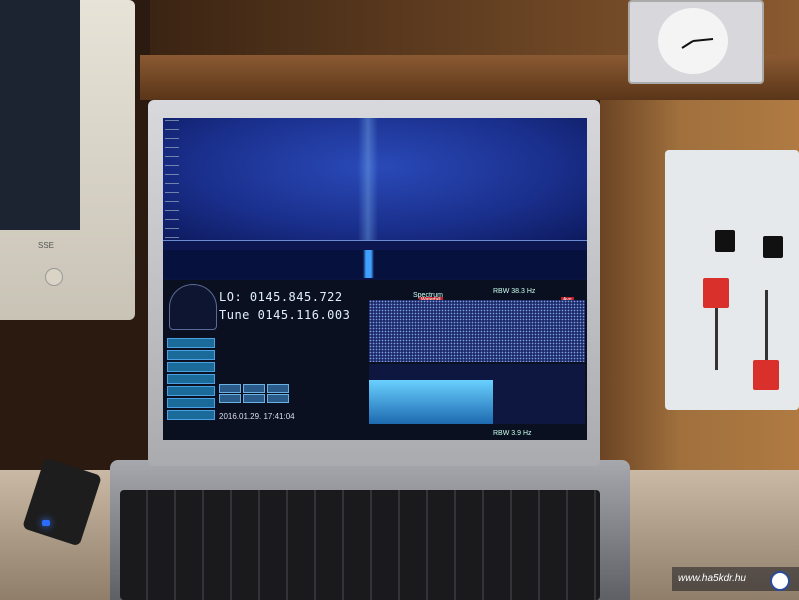 This screenshot has height=600, width=799. I want to click on monitor-screen, so click(40, 115).